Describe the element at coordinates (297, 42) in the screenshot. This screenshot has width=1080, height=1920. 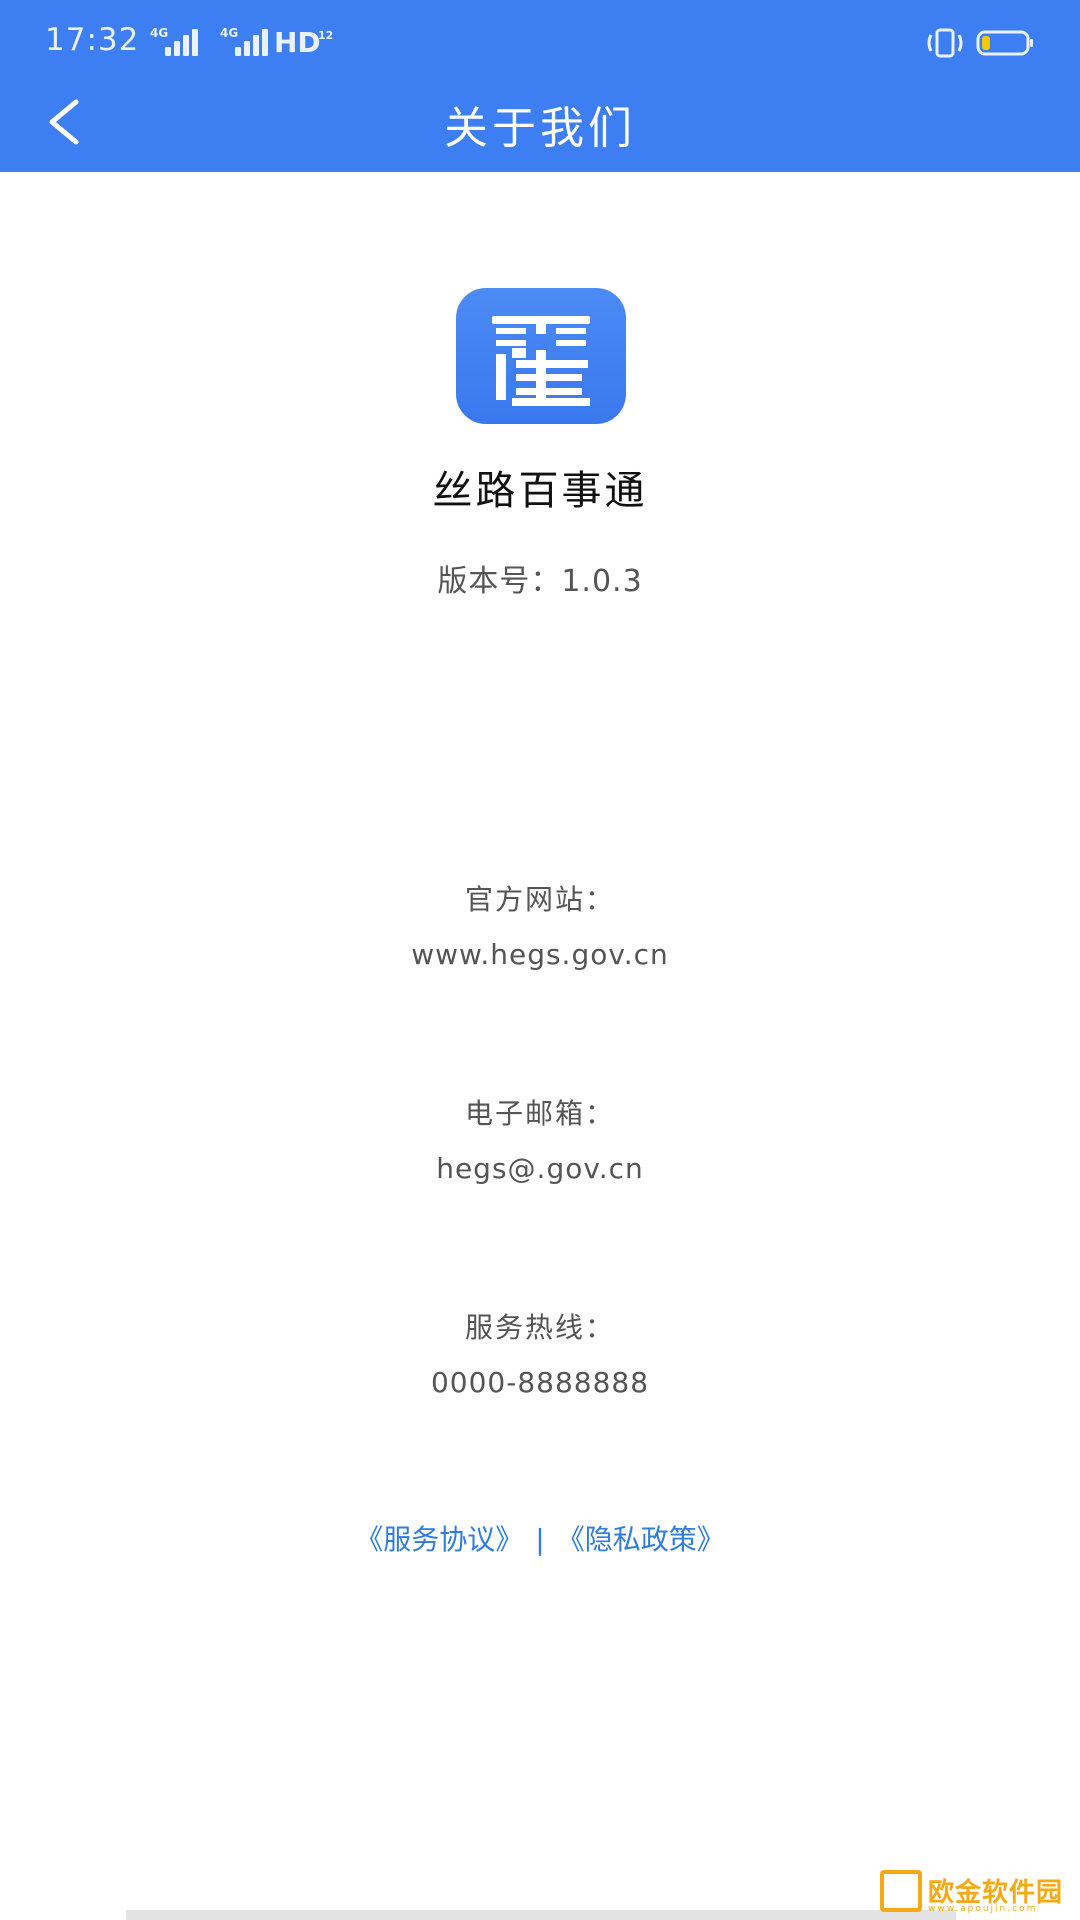
I see `hd-label: HD` at that location.